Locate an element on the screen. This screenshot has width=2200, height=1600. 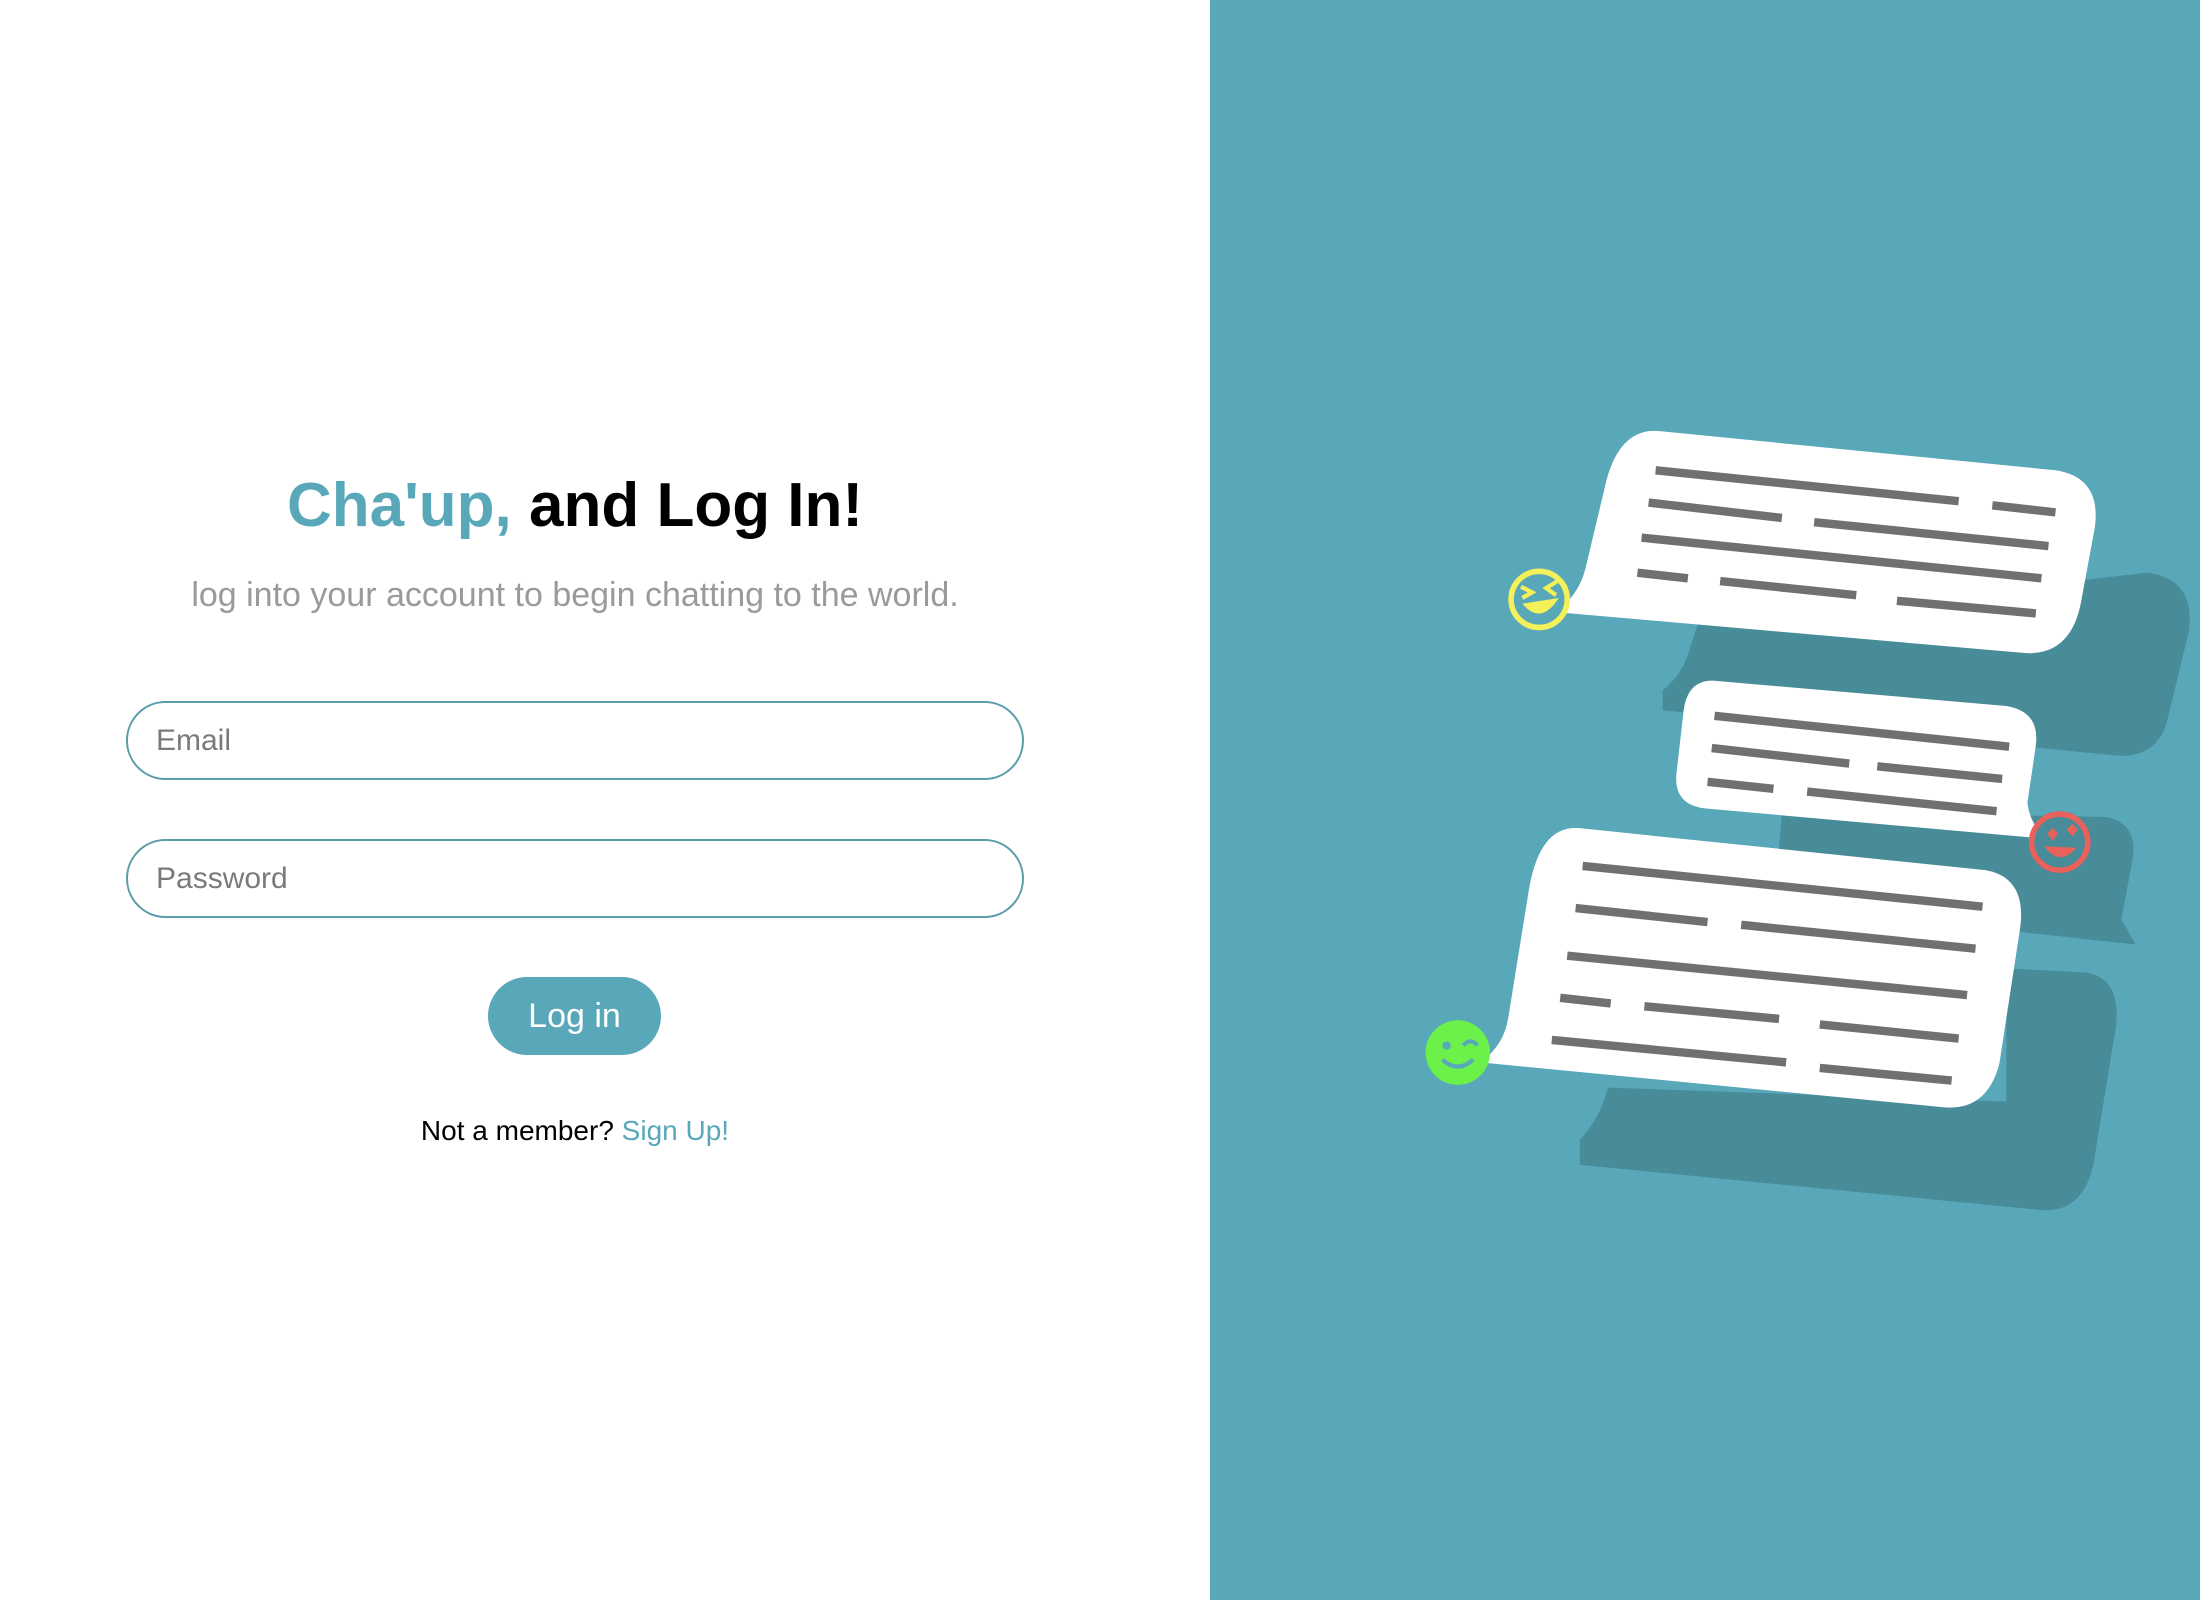
heart-eyes-emoji-icon is located at coordinates (2059, 842).